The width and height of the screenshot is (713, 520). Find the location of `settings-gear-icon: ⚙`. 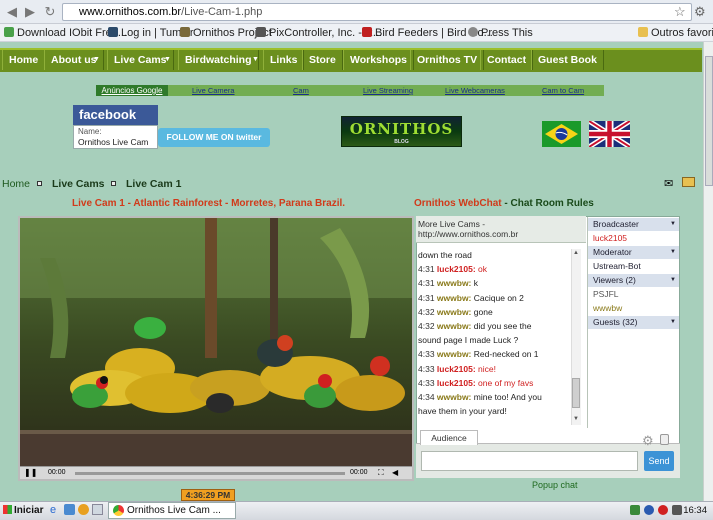

settings-gear-icon: ⚙ is located at coordinates (648, 441).